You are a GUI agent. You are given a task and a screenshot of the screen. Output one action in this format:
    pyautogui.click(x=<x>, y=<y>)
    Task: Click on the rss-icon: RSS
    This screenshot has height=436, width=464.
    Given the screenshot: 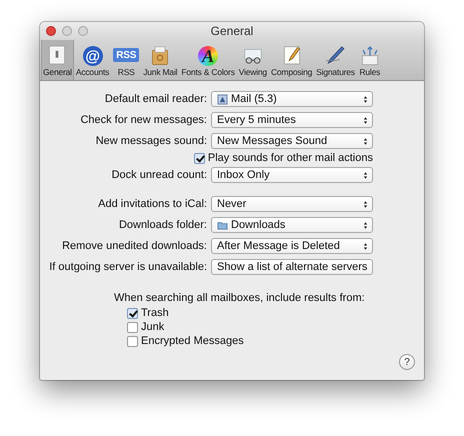 What is the action you would take?
    pyautogui.click(x=126, y=55)
    